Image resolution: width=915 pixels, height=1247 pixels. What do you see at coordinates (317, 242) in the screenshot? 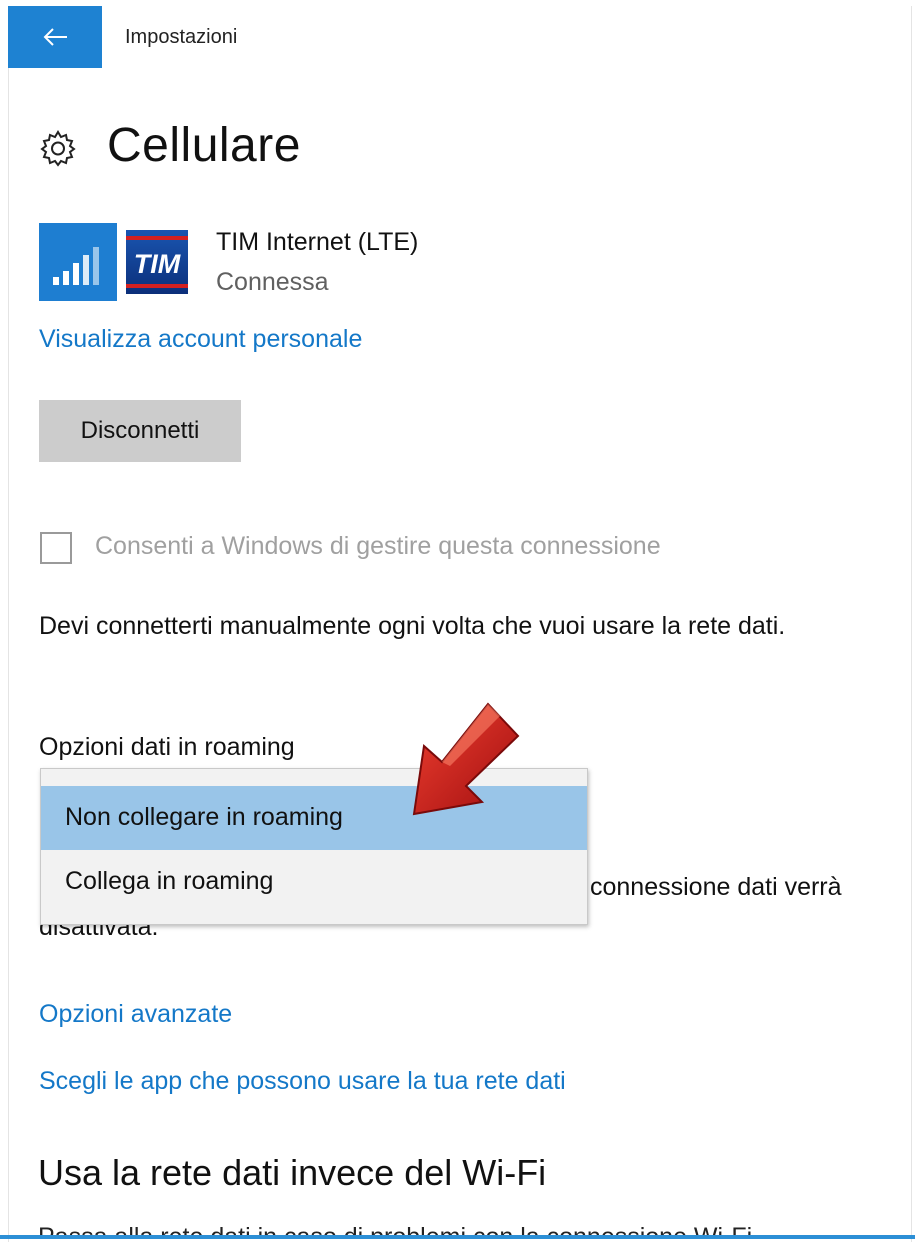
I see `network-name: TIM Internet (LTE)` at bounding box center [317, 242].